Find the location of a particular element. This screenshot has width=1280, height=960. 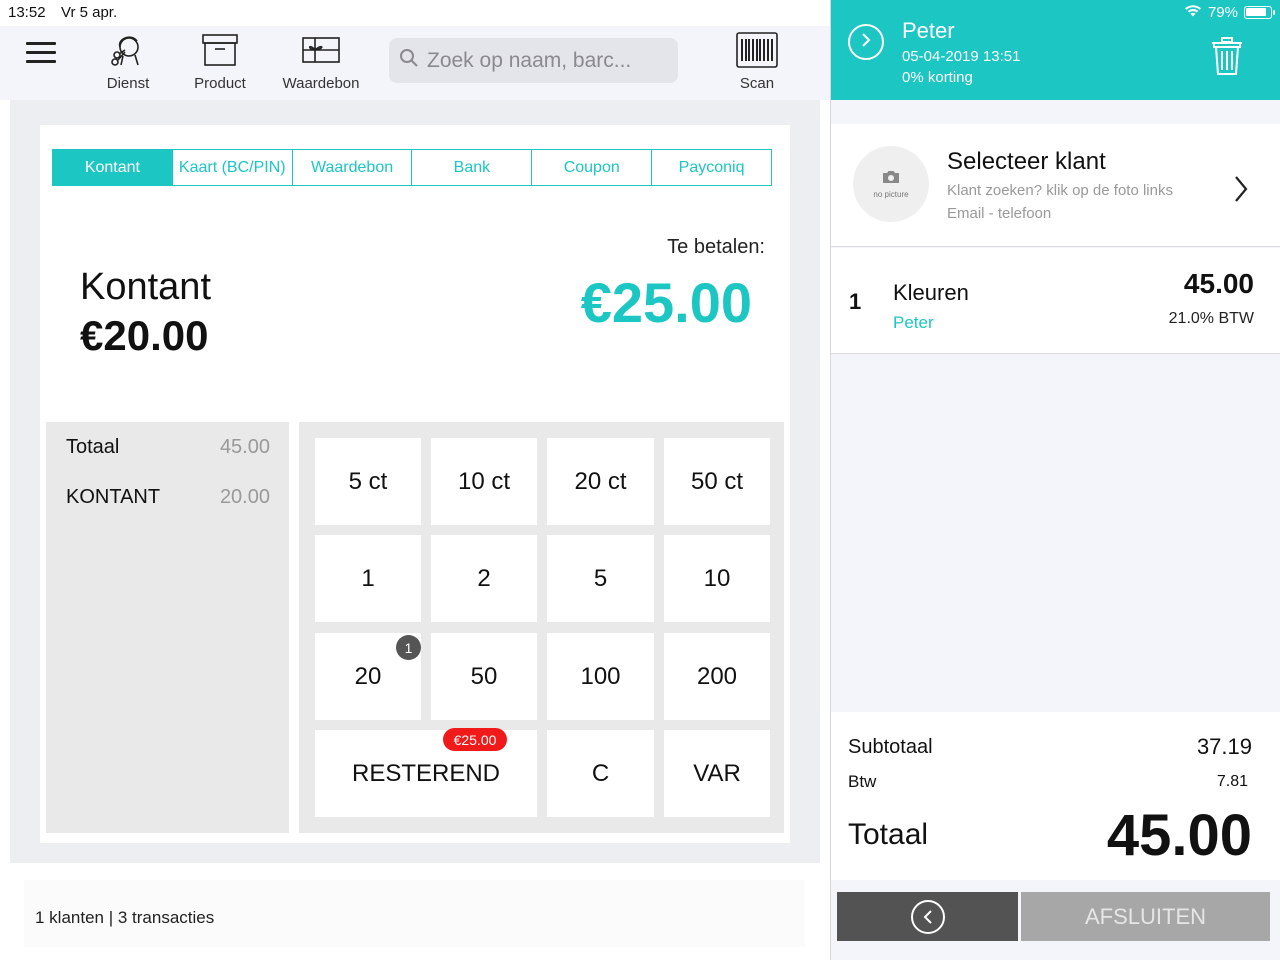

summary-total-value: 45.00 is located at coordinates (244, 447).